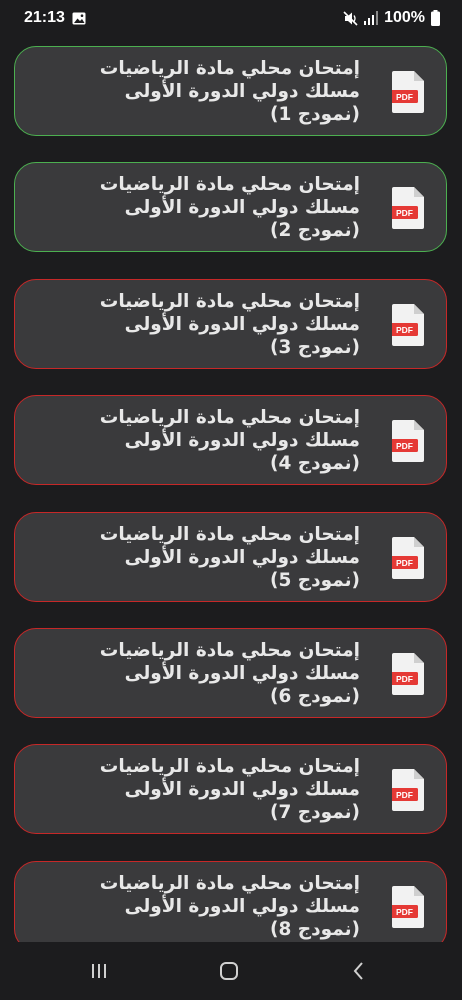 The image size is (462, 1000). I want to click on status-indicators: 100%, so click(391, 18).